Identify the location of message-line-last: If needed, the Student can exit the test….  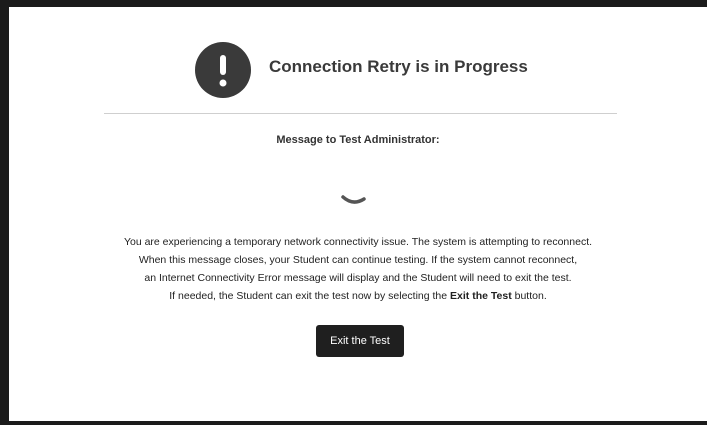
(358, 296).